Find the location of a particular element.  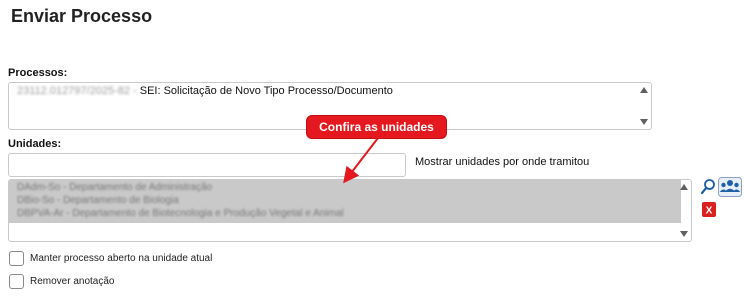

keep-open-label: Manter processo aberto na unidade atual is located at coordinates (121, 258).